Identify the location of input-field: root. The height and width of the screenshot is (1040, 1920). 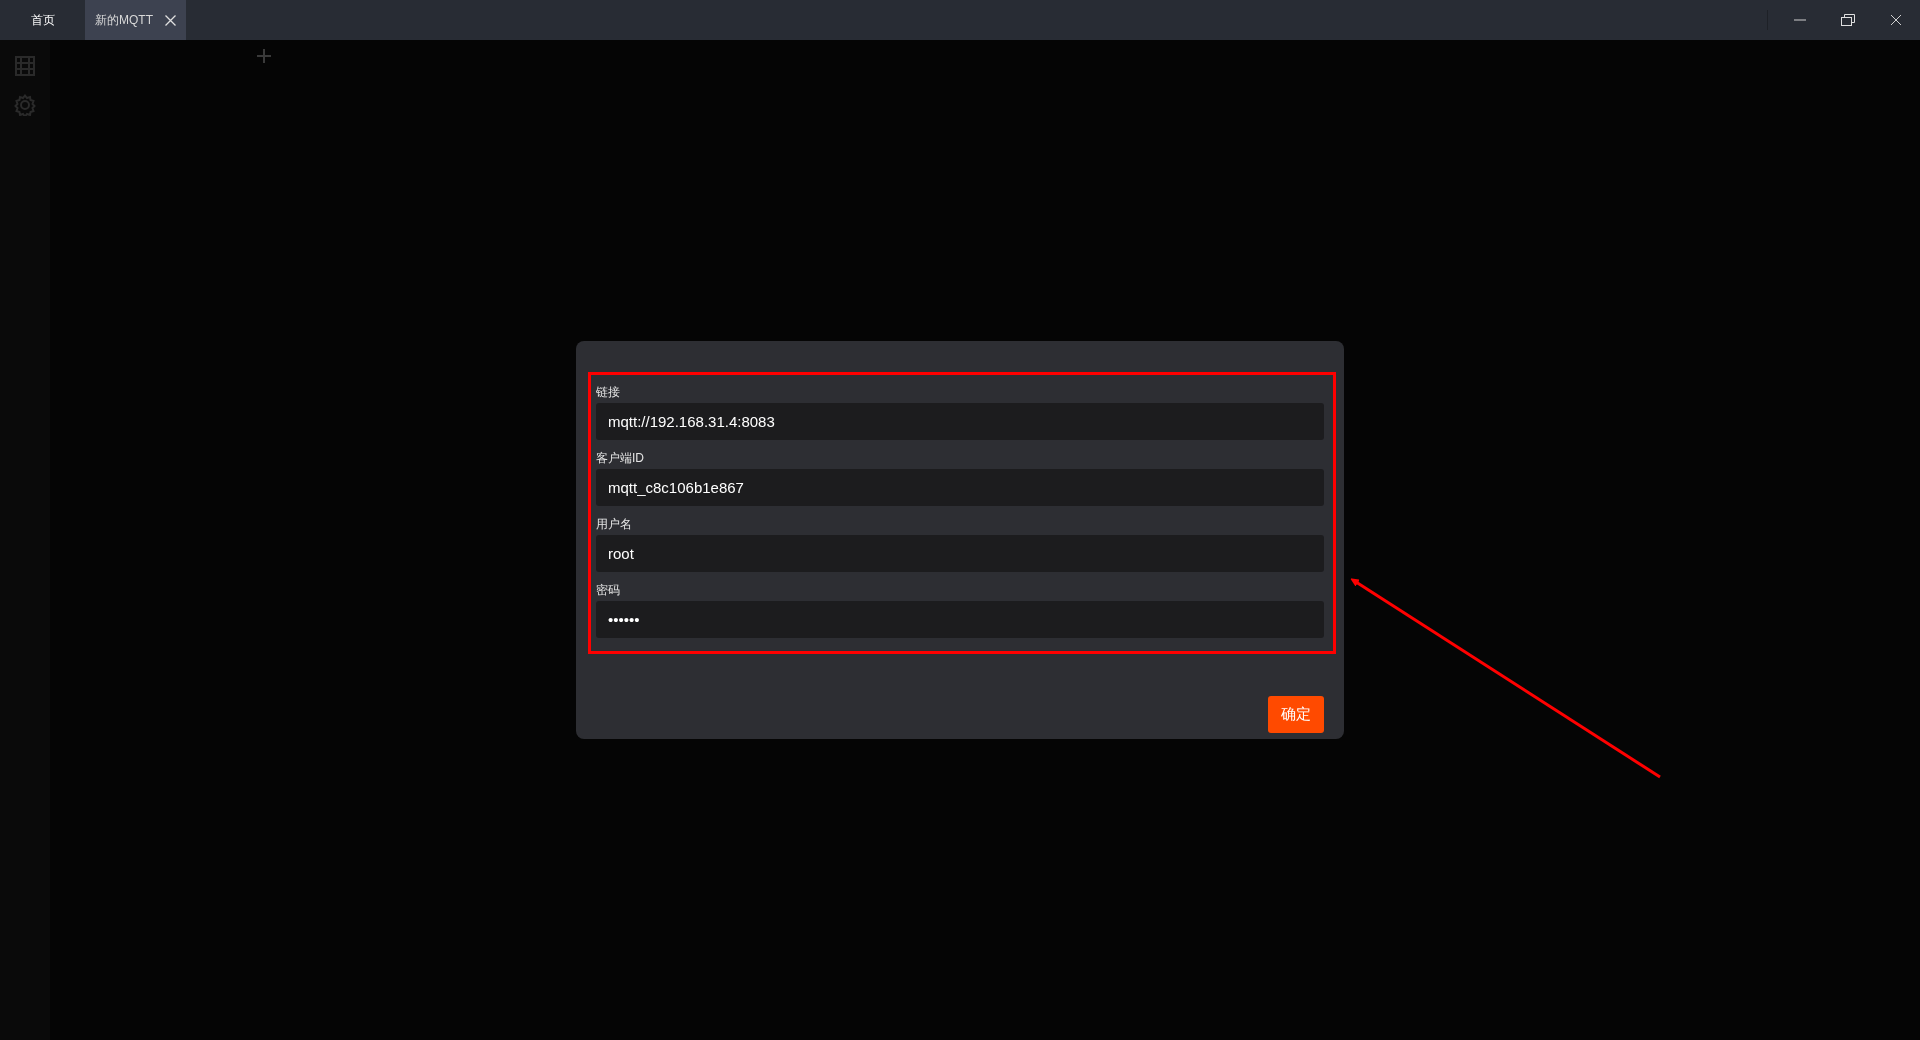
(960, 553).